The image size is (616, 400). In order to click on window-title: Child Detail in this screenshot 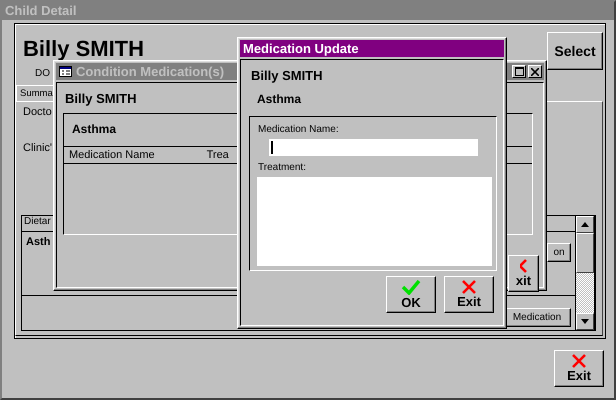, I will do `click(308, 11)`.